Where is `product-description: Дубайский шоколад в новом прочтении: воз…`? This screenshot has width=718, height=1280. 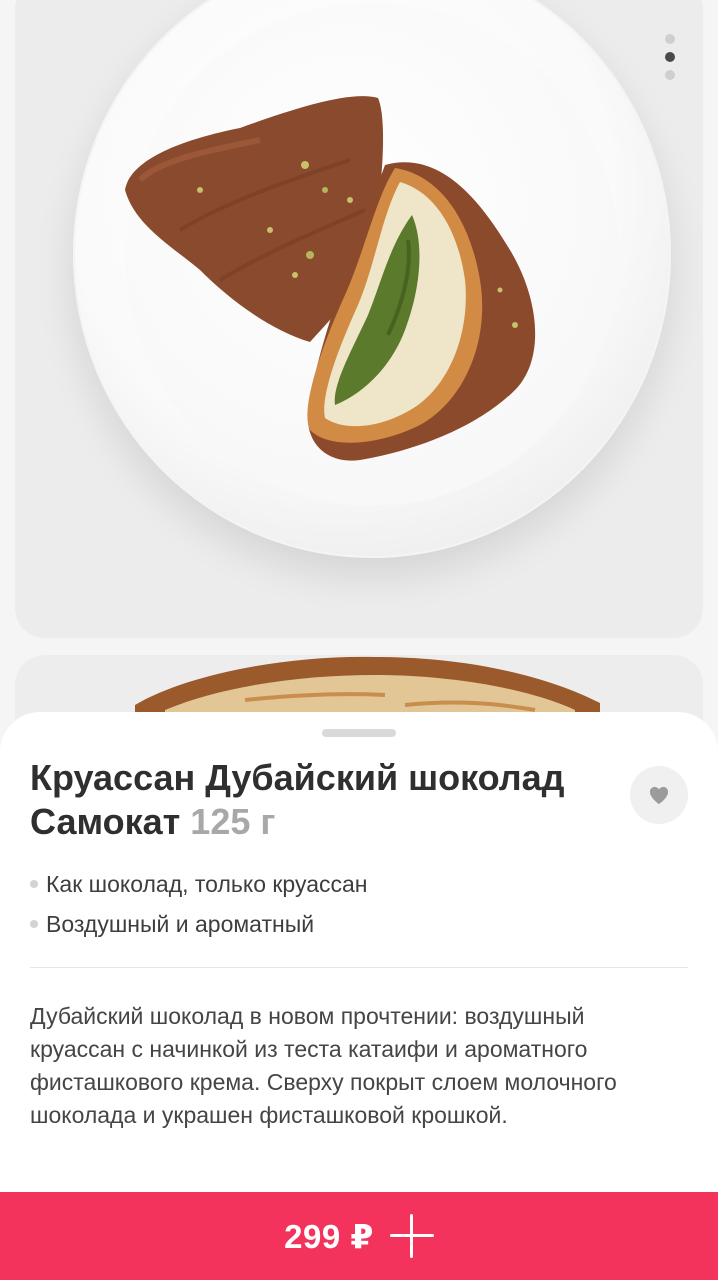 product-description: Дубайский шоколад в новом прочтении: воз… is located at coordinates (323, 1065).